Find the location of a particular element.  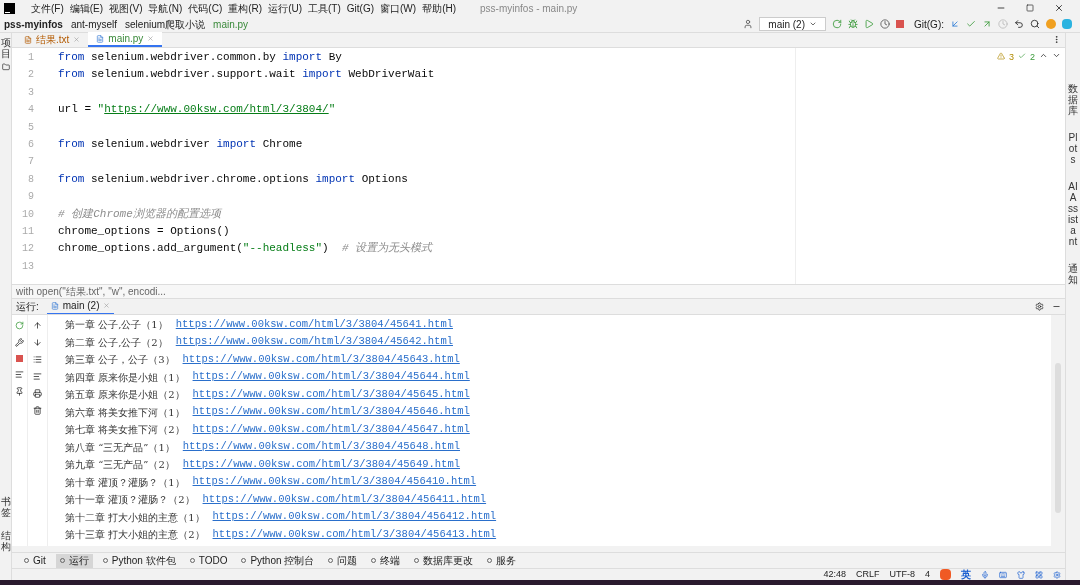

print-icon is located at coordinates (37, 393).